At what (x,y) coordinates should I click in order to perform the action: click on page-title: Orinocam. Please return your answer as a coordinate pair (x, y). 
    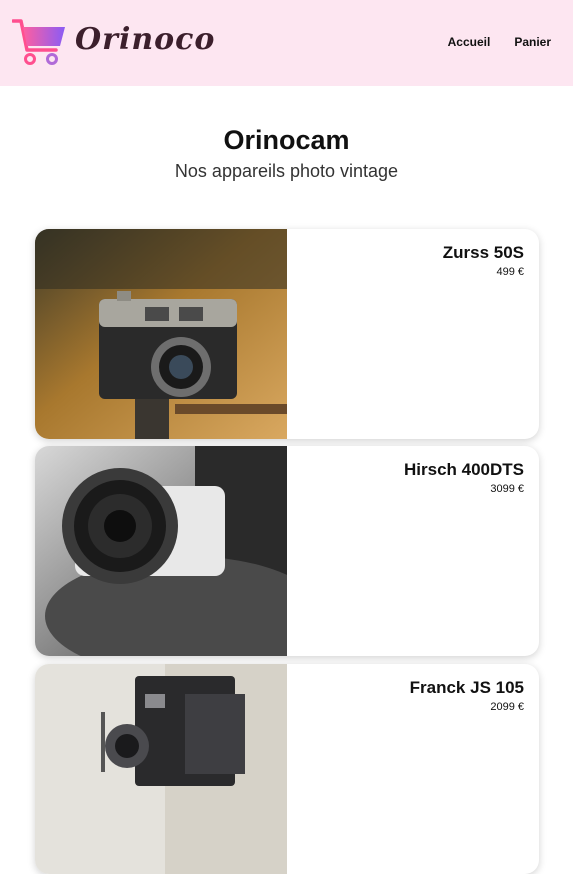
    Looking at the image, I should click on (286, 140).